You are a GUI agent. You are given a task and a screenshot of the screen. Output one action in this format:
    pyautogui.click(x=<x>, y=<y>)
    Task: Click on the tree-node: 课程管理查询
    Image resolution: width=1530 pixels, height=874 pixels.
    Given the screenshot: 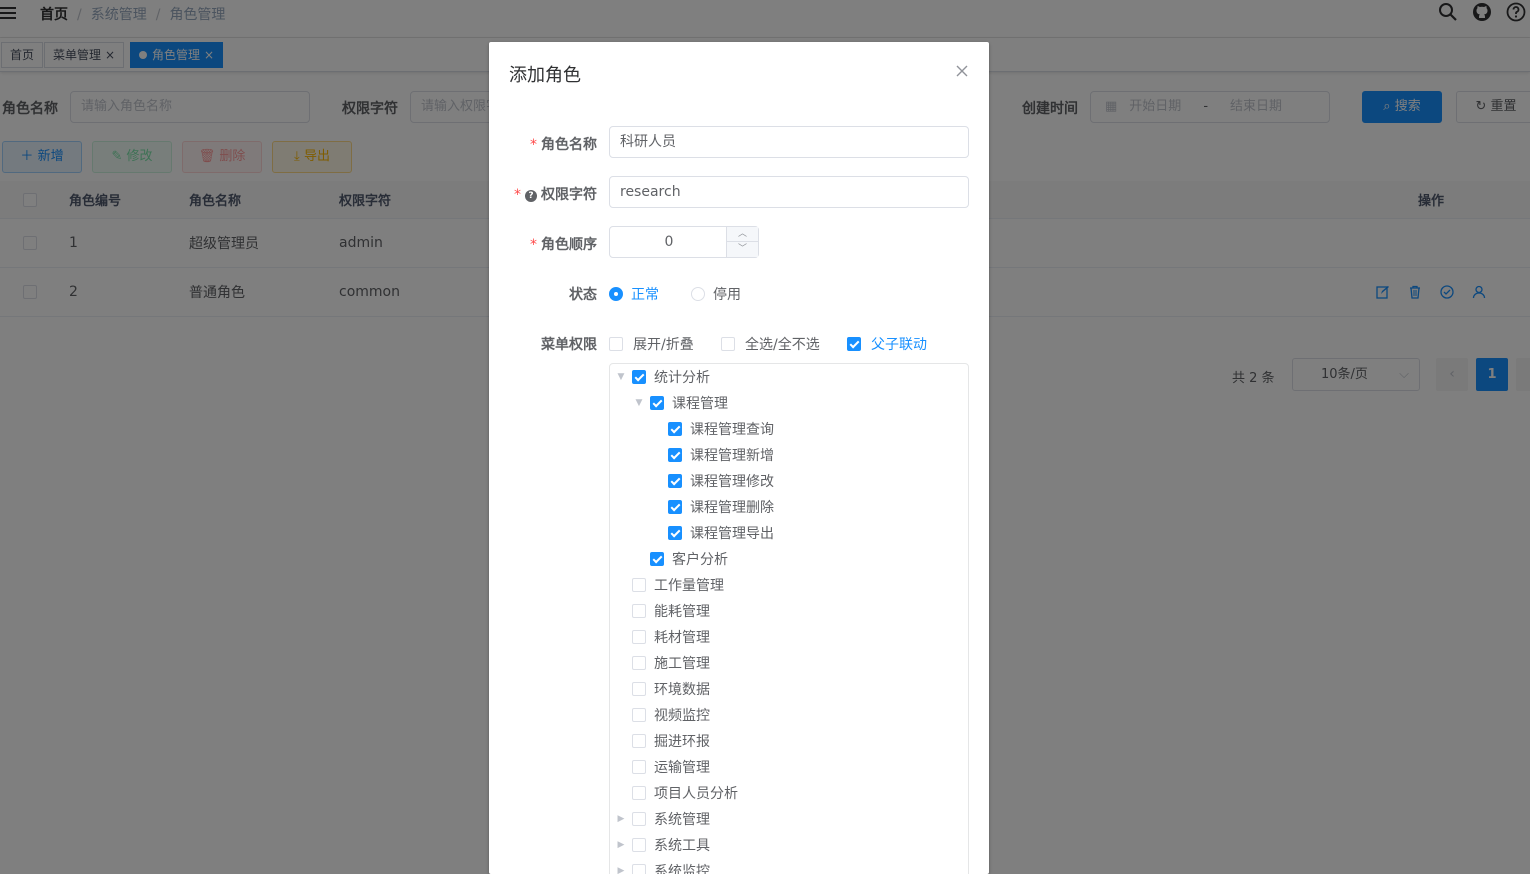 What is the action you would take?
    pyautogui.click(x=712, y=429)
    